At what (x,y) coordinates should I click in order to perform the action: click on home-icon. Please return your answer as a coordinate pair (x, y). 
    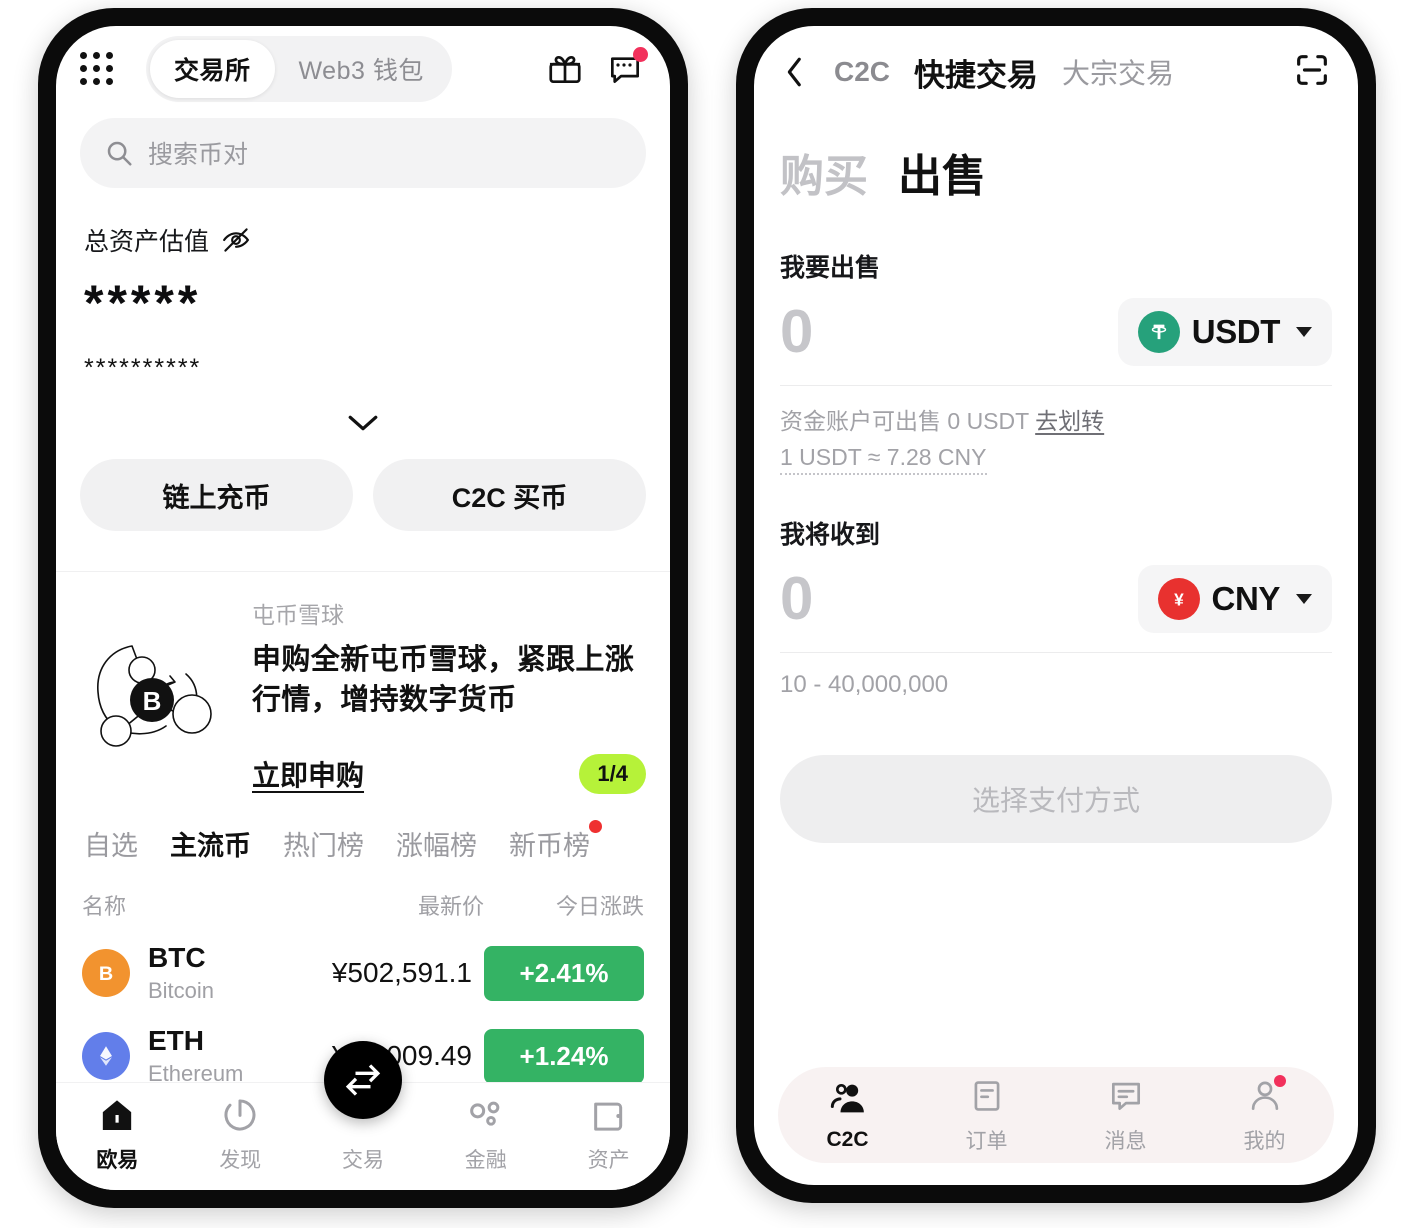
    Looking at the image, I should click on (117, 1115).